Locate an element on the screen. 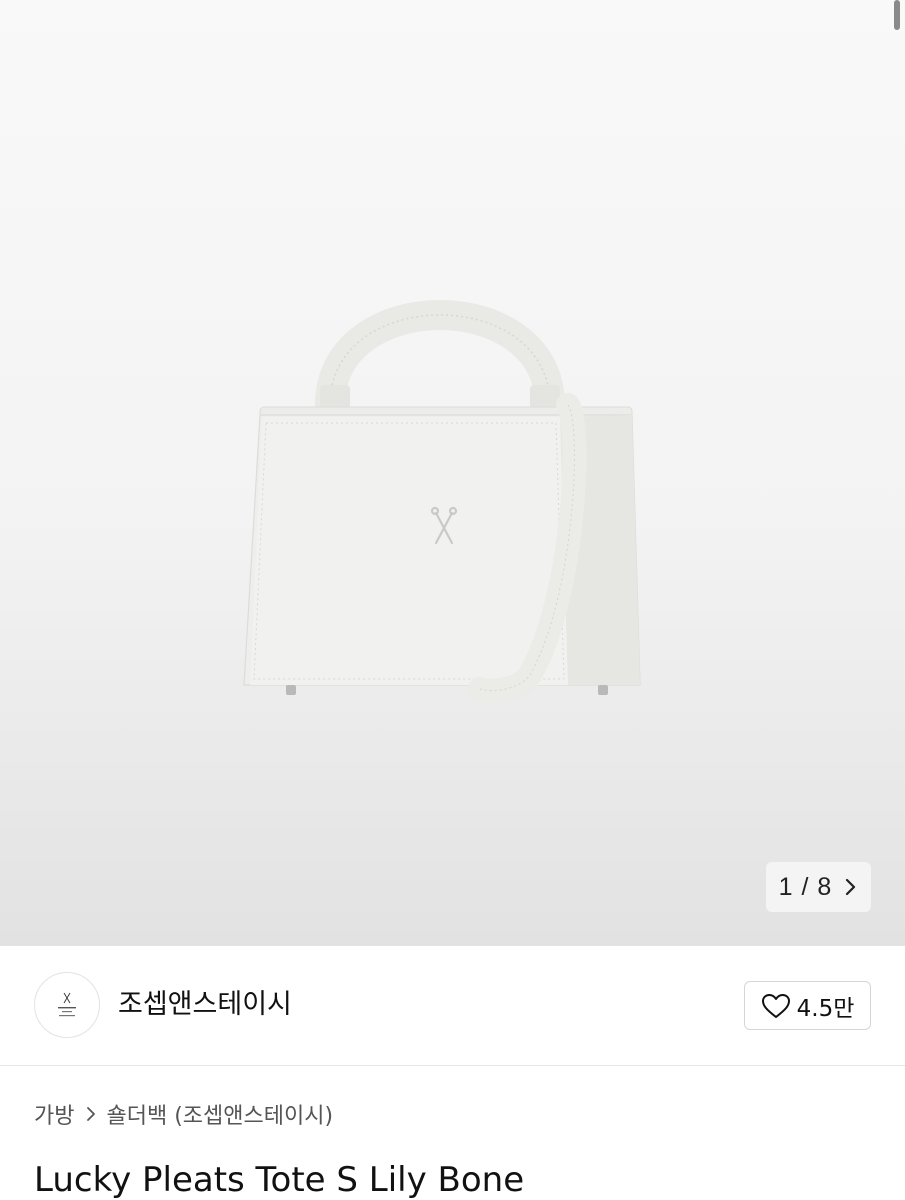  like-button: 4.5만 is located at coordinates (807, 1005).